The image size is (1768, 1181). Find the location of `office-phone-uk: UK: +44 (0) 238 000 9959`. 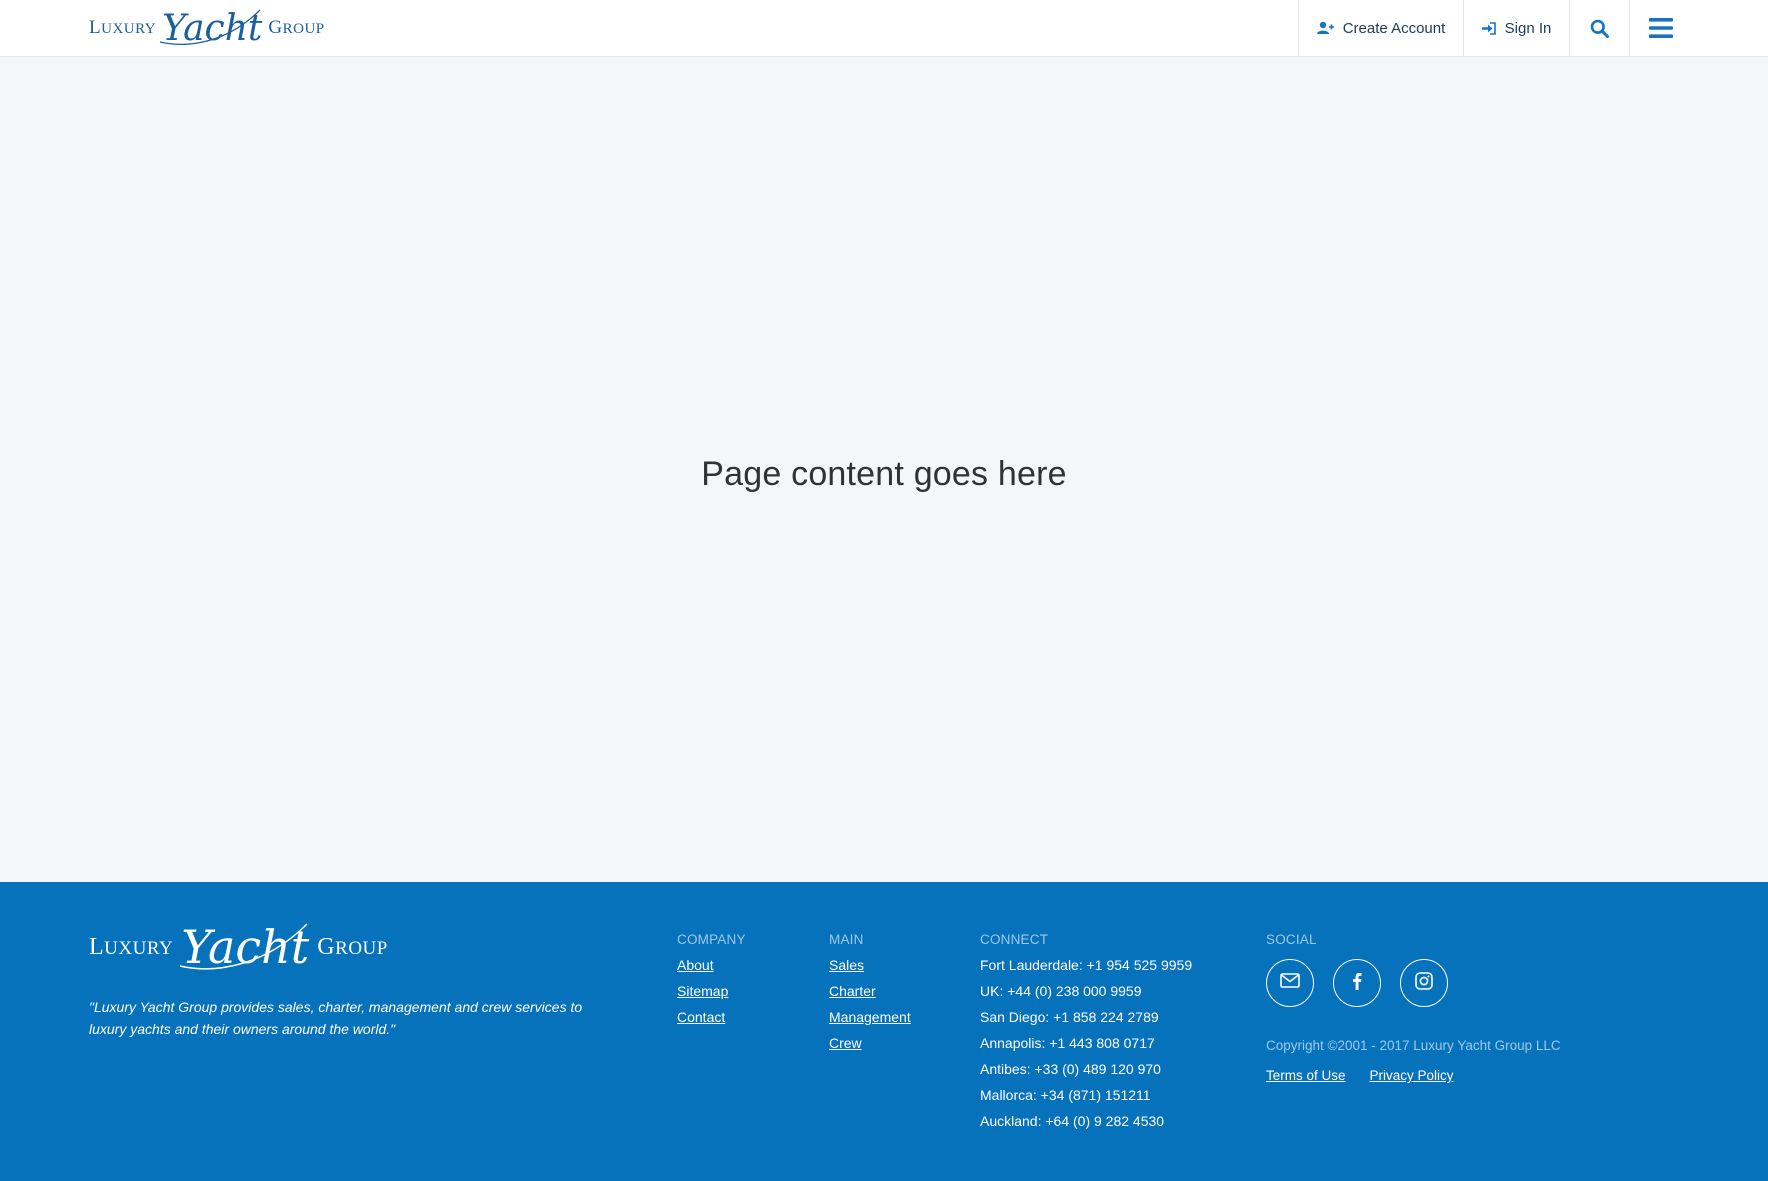

office-phone-uk: UK: +44 (0) 238 000 9959 is located at coordinates (1061, 991).